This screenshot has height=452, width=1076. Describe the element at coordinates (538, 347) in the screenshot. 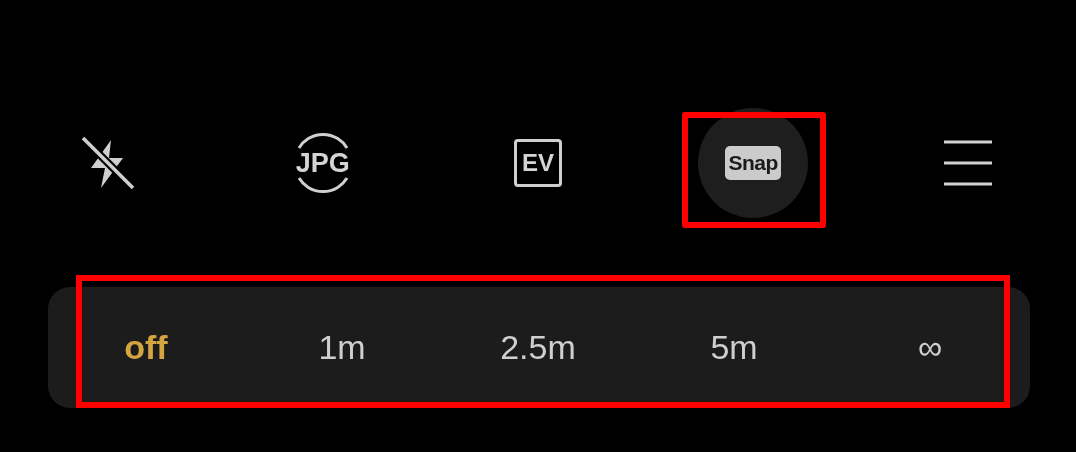

I see `timer-option: 2.5m` at that location.